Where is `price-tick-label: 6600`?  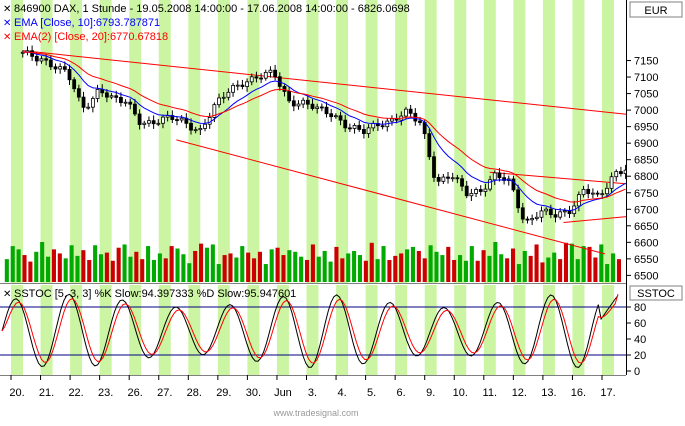
price-tick-label: 6600 is located at coordinates (646, 243).